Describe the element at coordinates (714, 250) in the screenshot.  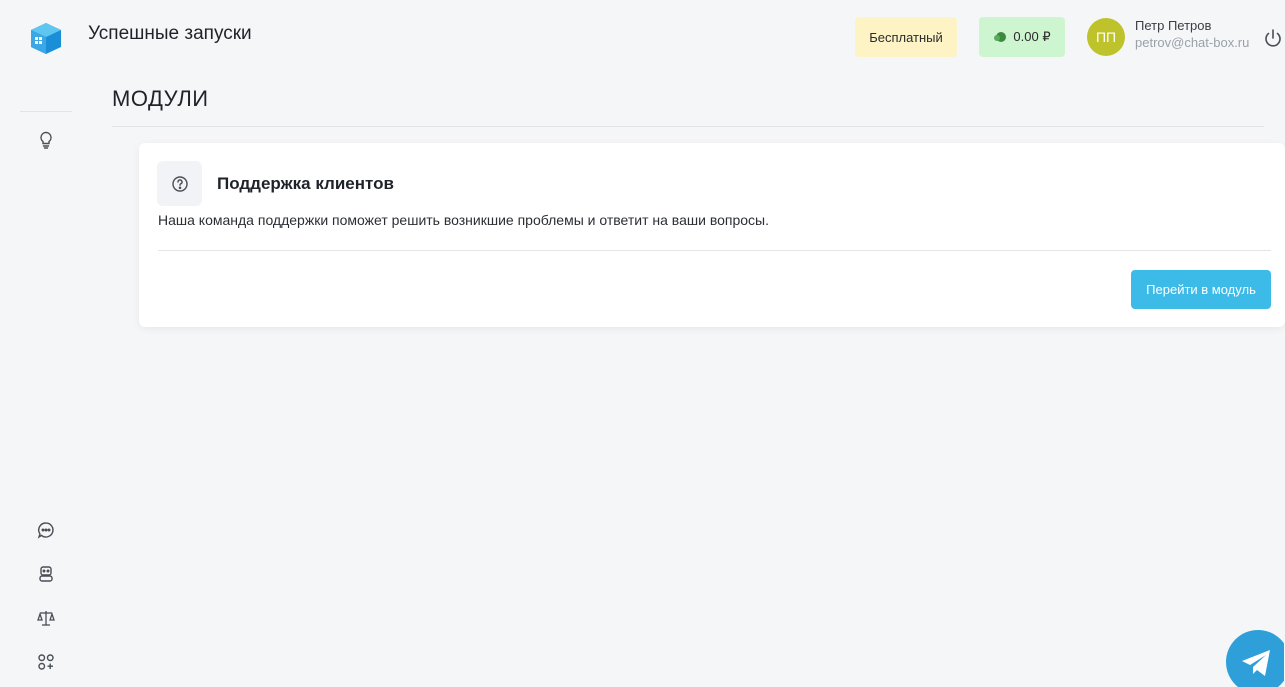
I see `module-divider` at that location.